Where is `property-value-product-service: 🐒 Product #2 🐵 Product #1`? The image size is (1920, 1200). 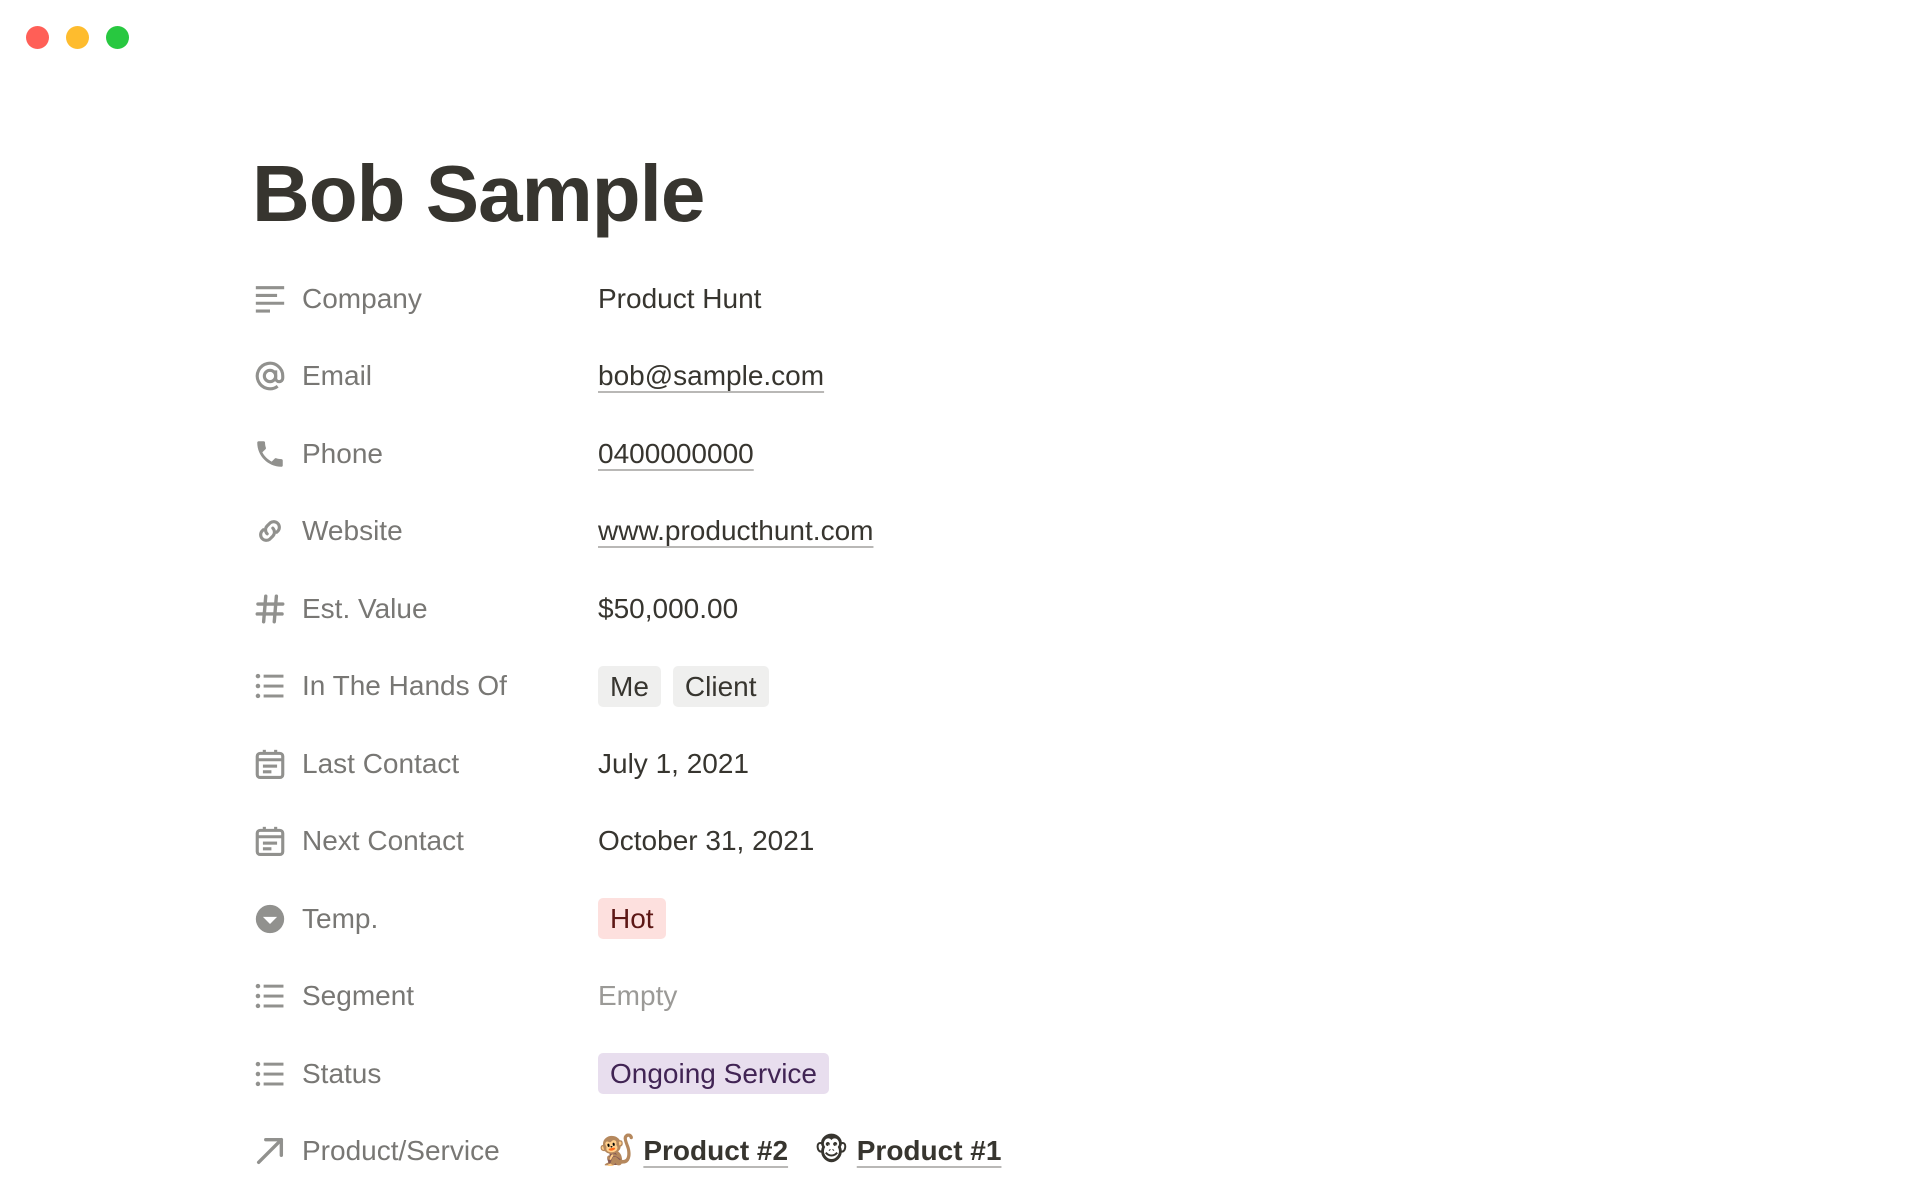 property-value-product-service: 🐒 Product #2 🐵 Product #1 is located at coordinates (806, 1151).